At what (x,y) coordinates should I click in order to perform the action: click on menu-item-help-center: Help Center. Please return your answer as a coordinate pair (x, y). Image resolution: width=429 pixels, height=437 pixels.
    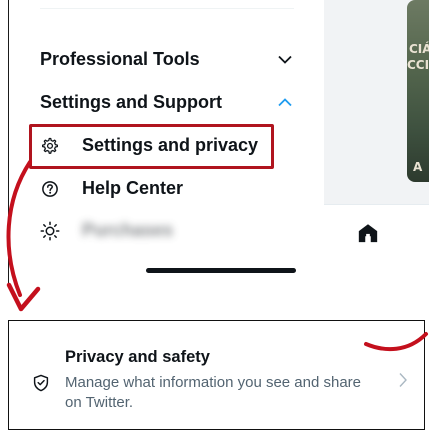
    Looking at the image, I should click on (111, 188).